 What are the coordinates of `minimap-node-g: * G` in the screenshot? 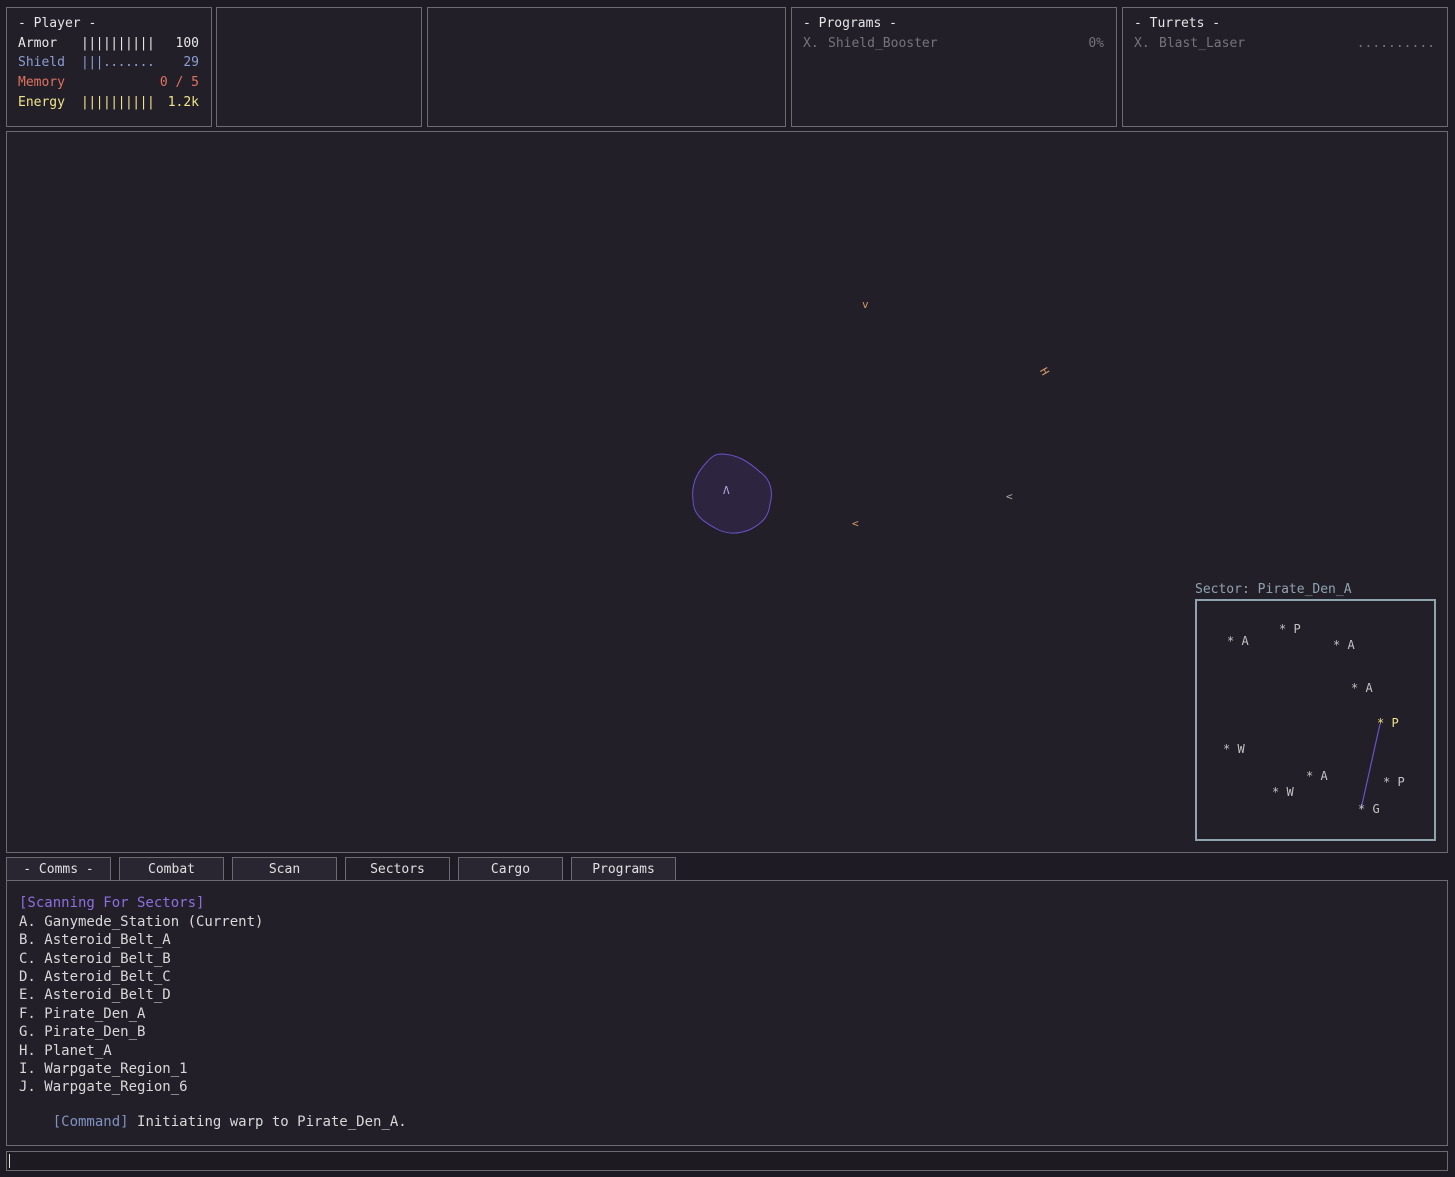 It's located at (1369, 809).